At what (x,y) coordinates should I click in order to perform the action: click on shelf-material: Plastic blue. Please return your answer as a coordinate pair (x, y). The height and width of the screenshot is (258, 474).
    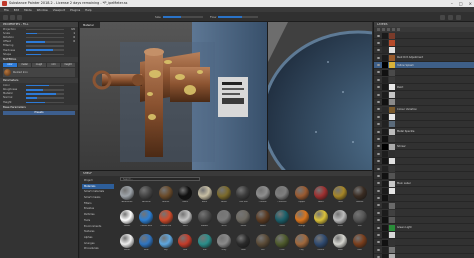
    Looking at the image, I should click on (146, 221).